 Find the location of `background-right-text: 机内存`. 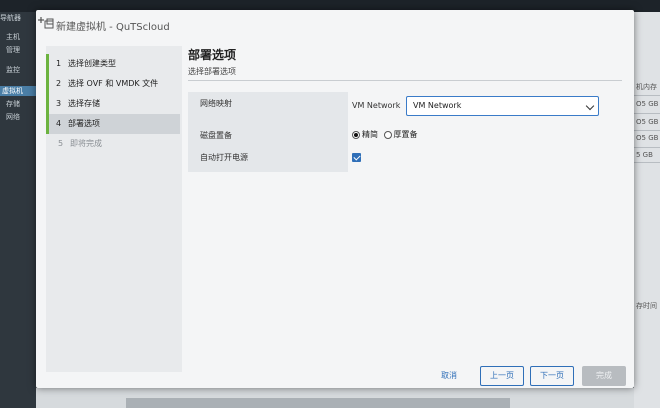

background-right-text: 机内存 is located at coordinates (646, 87).